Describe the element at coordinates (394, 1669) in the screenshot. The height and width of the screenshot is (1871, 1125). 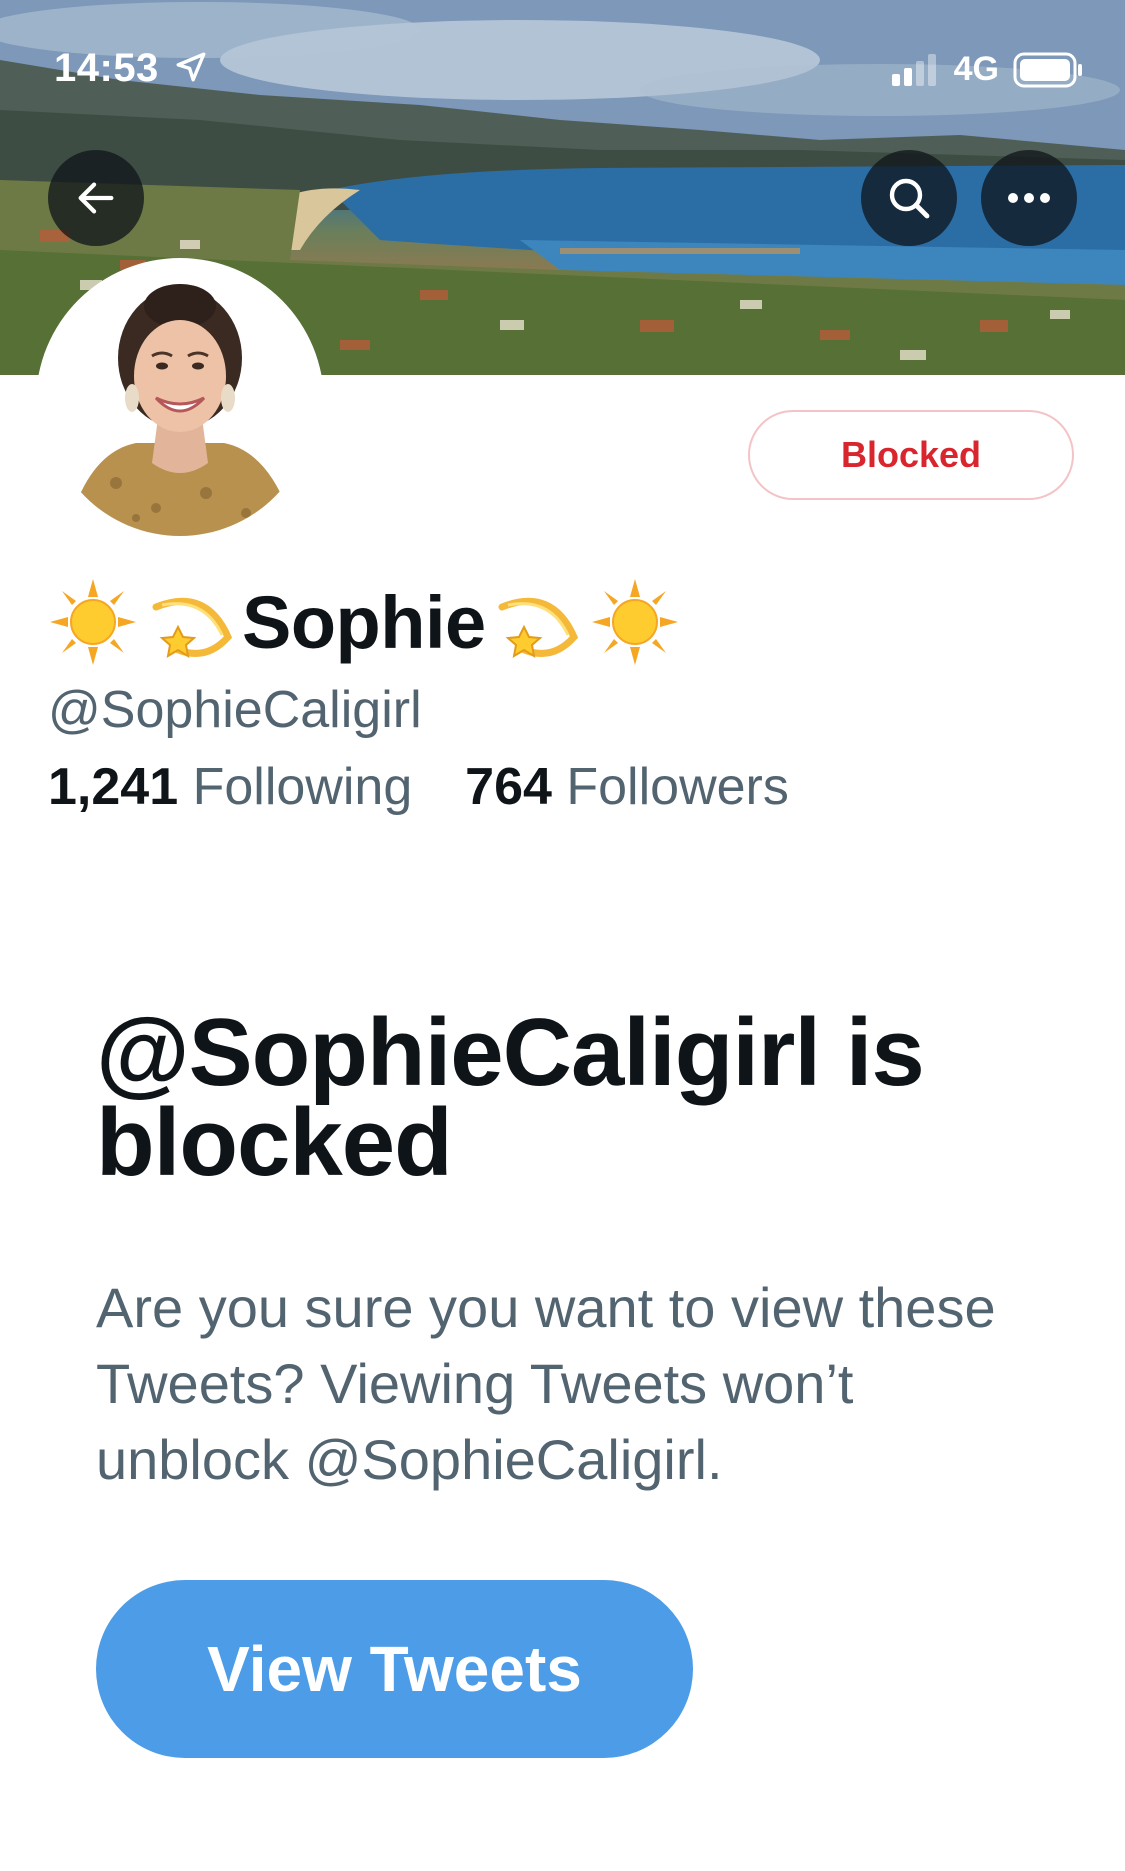
I see `view-tweets-button: View Tweets` at that location.